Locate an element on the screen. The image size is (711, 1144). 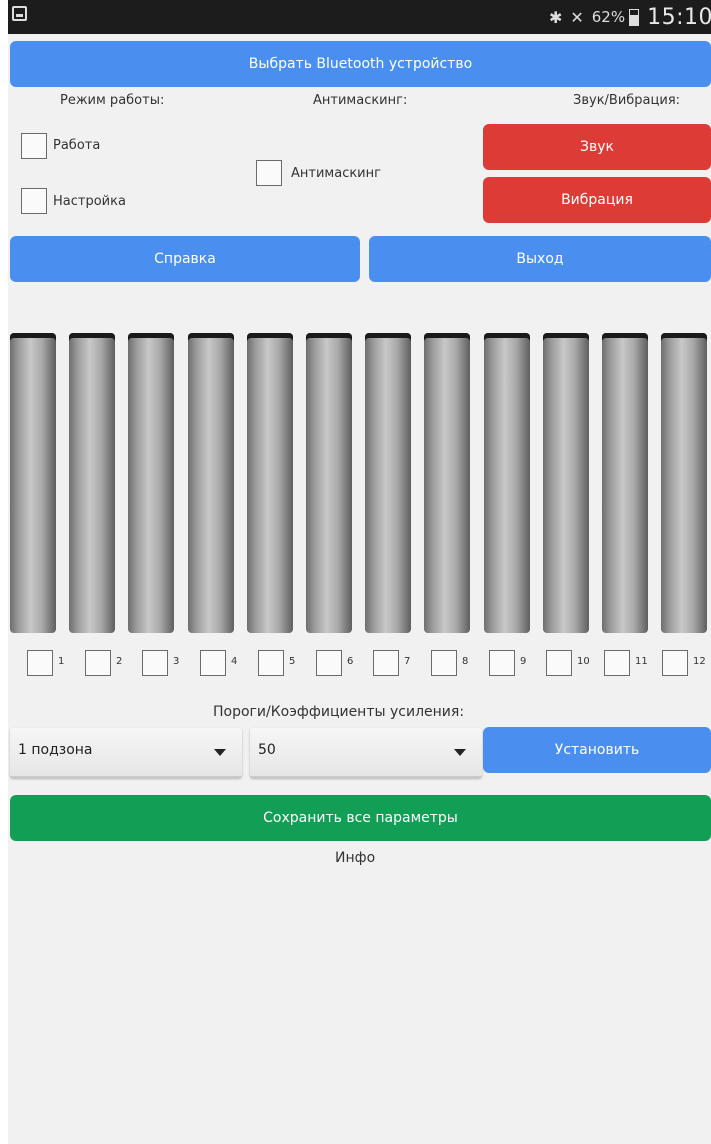
sound-section-label: Звук/Вибрация: is located at coordinates (627, 100).